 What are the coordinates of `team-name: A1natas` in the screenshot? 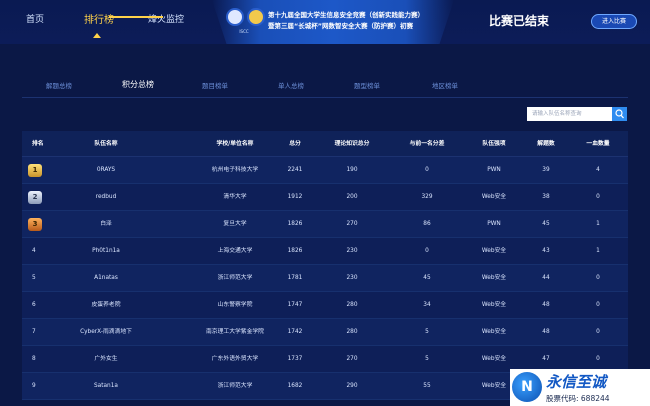 It's located at (106, 278).